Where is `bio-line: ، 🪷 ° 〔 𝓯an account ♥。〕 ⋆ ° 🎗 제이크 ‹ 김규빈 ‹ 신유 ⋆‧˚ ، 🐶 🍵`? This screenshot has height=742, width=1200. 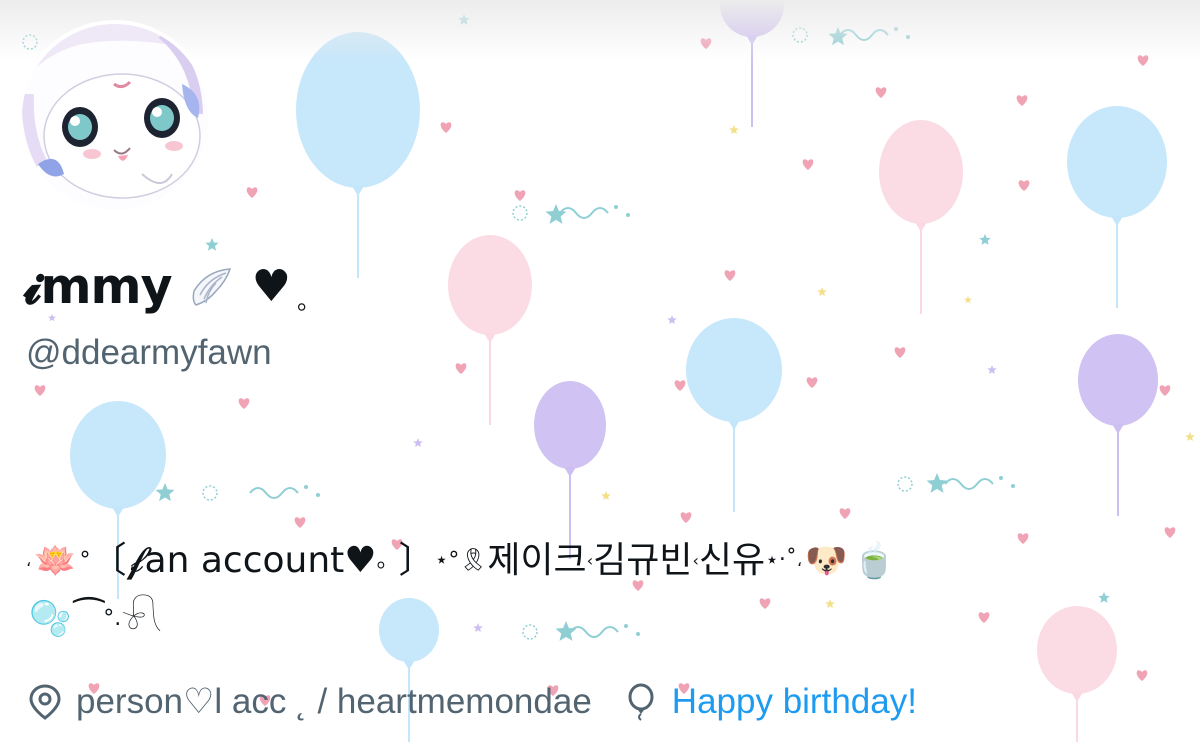
bio-line: ، 🪷 ° 〔 𝓯an account ♥。〕 ⋆ ° 🎗 제이크 ‹ 김규빈 ‹ 신유 ⋆‧˚ ، 🐶 🍵 is located at coordinates (601, 561).